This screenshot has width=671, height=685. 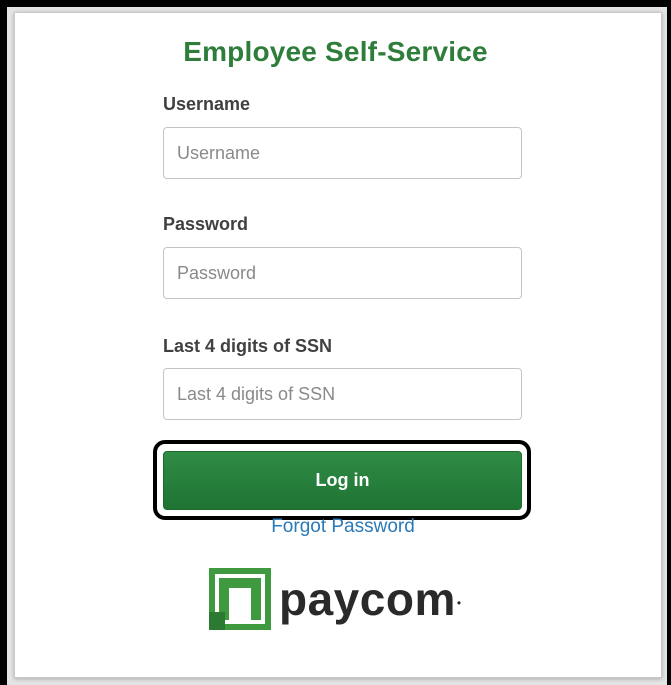 I want to click on ssn-input, so click(x=342, y=394).